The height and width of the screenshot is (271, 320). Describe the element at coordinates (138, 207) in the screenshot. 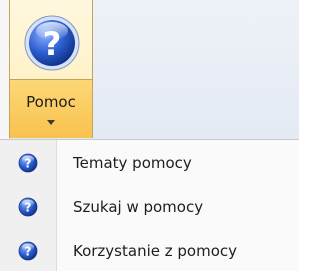

I see `menu-item-label: Szukaj w pomocy` at that location.